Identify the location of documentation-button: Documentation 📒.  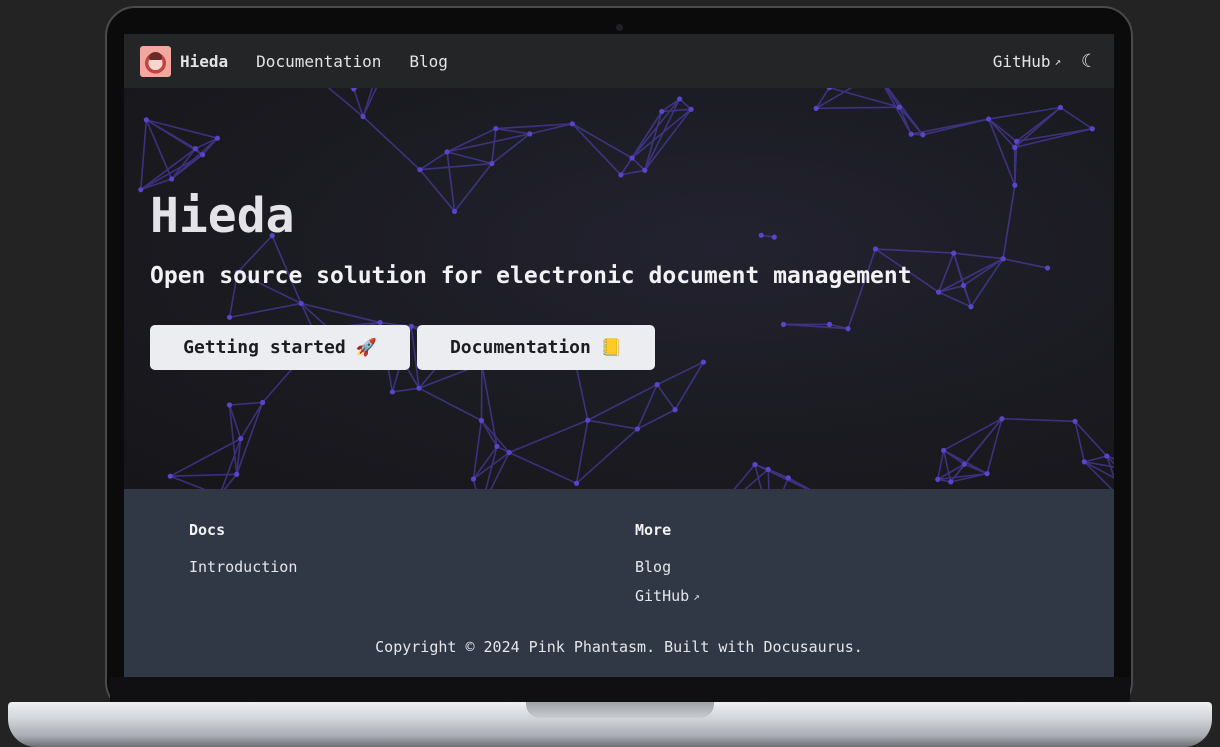
(536, 347).